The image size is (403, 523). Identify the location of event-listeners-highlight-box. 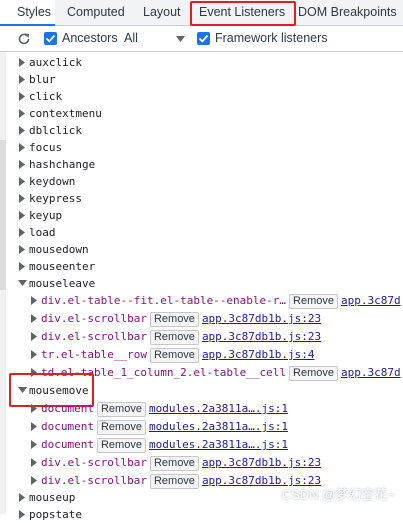
(243, 13).